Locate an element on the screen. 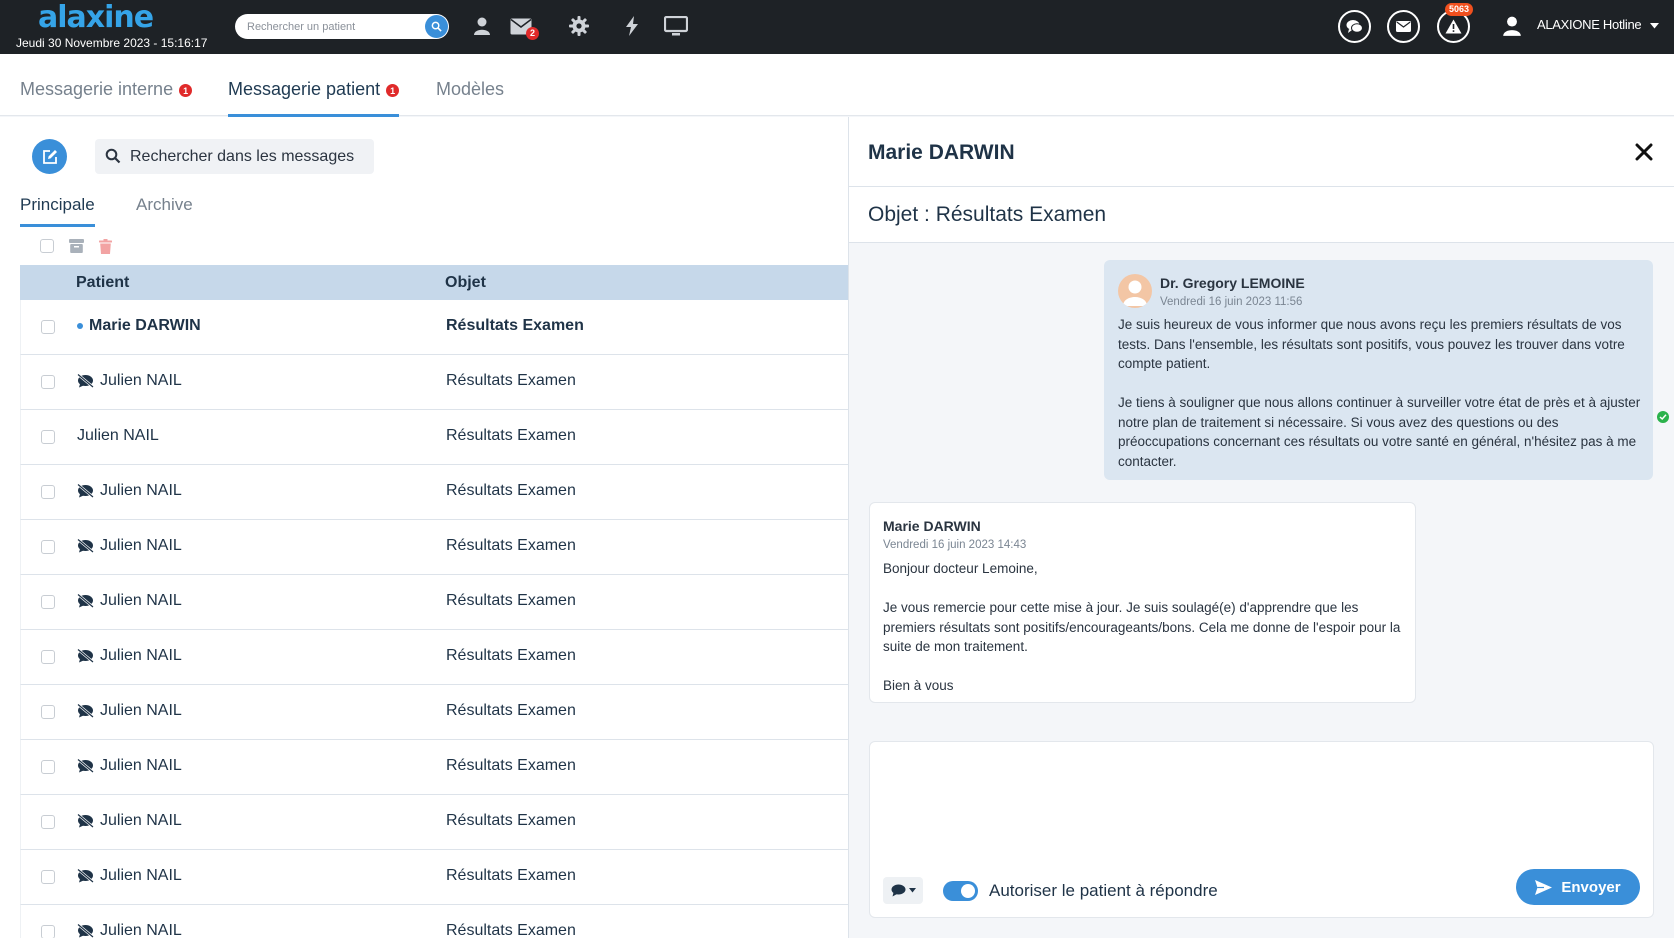 This screenshot has height=938, width=1674. messages-button is located at coordinates (1403, 26).